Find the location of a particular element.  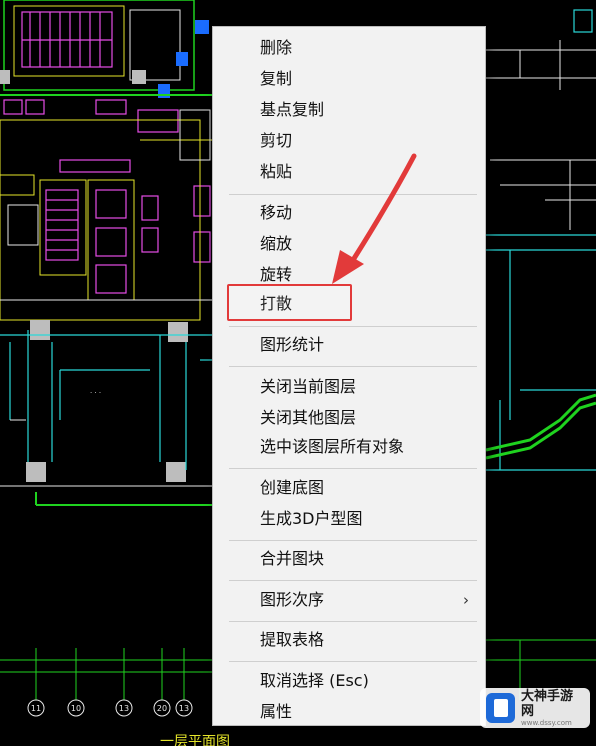

axis-label-4: 20 is located at coordinates (162, 708).